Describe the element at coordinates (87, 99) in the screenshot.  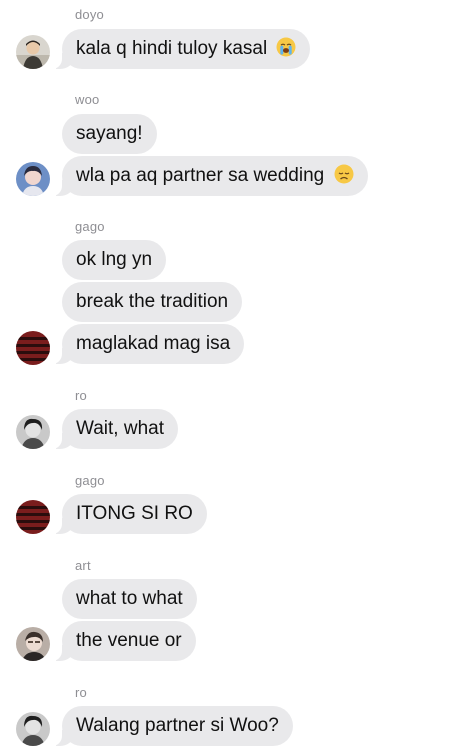
I see `sender-name: woo` at that location.